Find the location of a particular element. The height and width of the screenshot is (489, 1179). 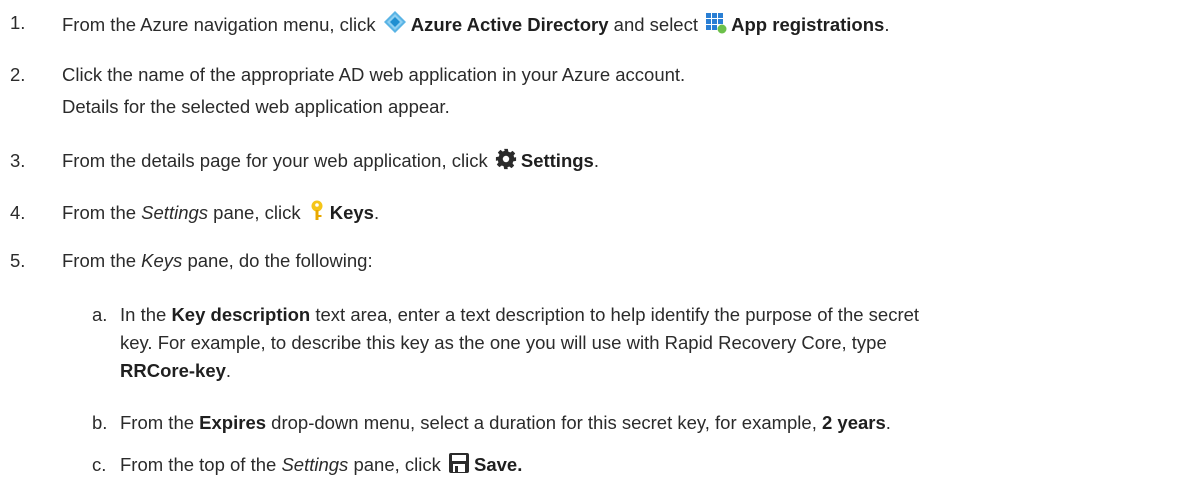

expires-label: Expires is located at coordinates (233, 422).